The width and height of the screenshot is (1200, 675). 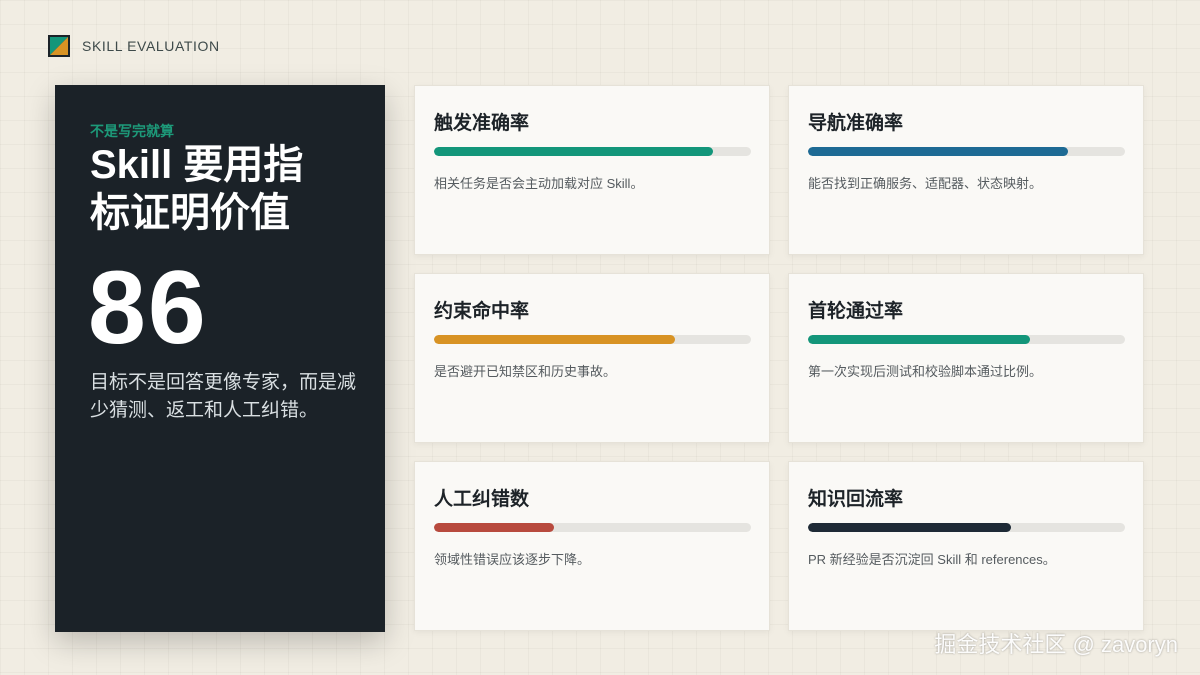 I want to click on metric-description: 第一次实现后测试和校验脚本通过比例。, so click(x=925, y=371).